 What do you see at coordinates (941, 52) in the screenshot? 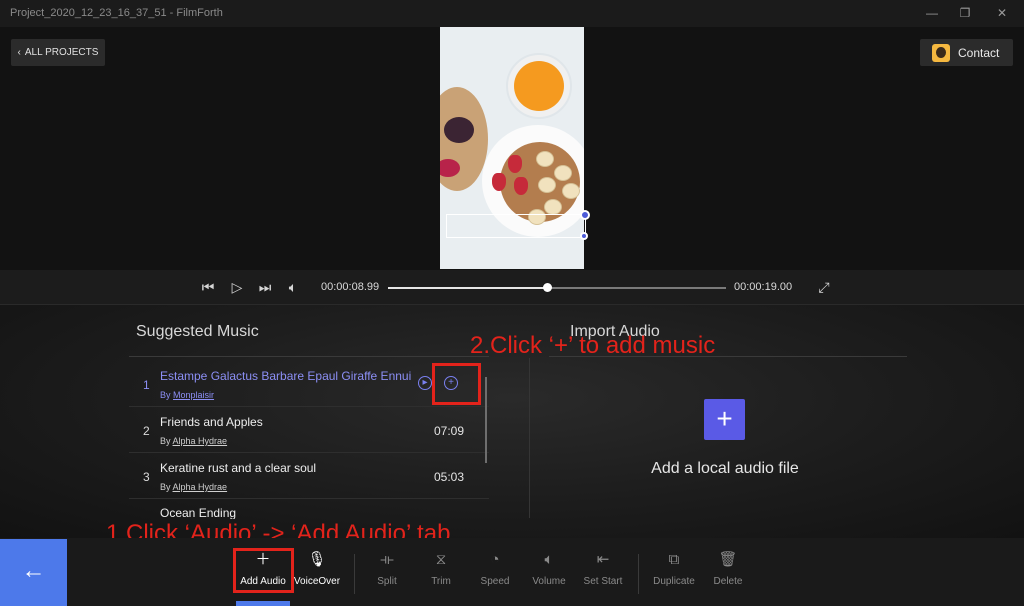
I see `contact-avatar-icon` at bounding box center [941, 52].